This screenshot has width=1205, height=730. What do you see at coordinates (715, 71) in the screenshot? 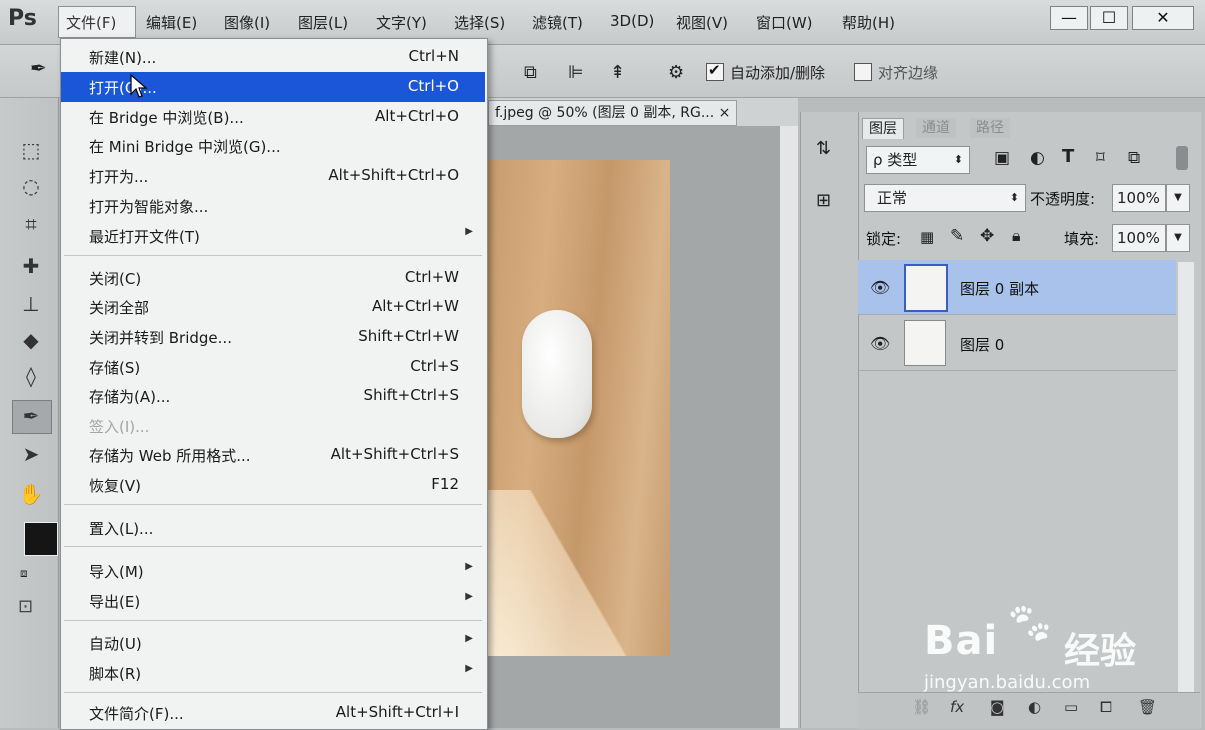
I see `auto-add-delete-checkbox: ✔` at bounding box center [715, 71].